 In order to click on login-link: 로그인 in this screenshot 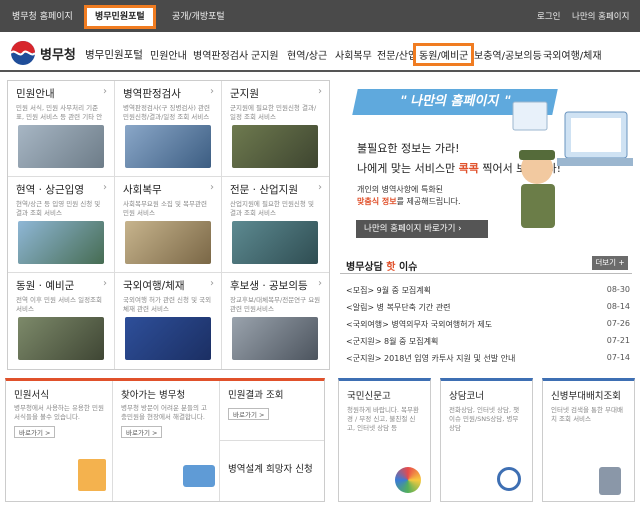, I will do `click(548, 17)`.